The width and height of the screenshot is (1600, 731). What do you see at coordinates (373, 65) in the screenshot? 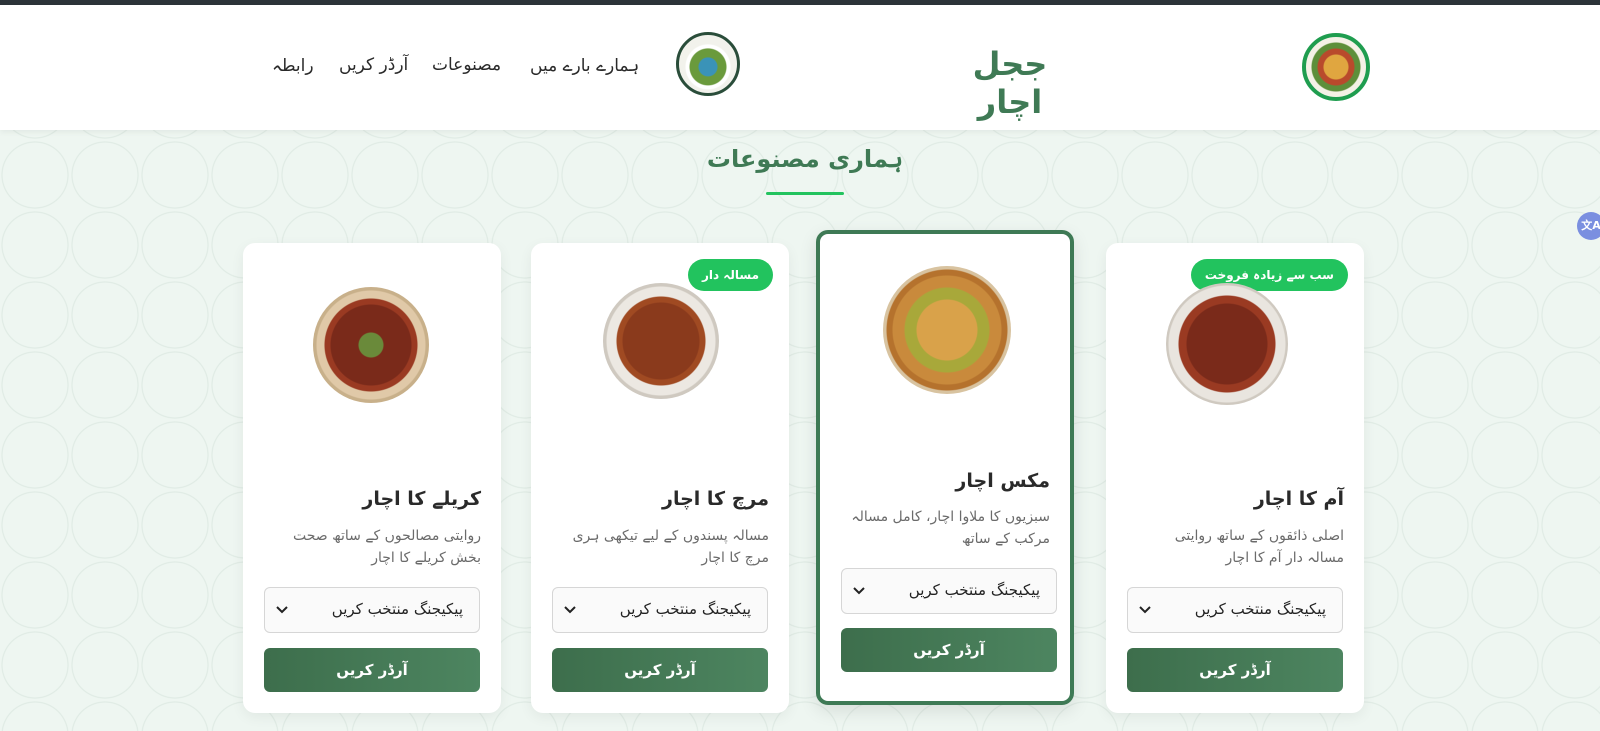
I see `nav-link-order: آرڈر کریں` at bounding box center [373, 65].